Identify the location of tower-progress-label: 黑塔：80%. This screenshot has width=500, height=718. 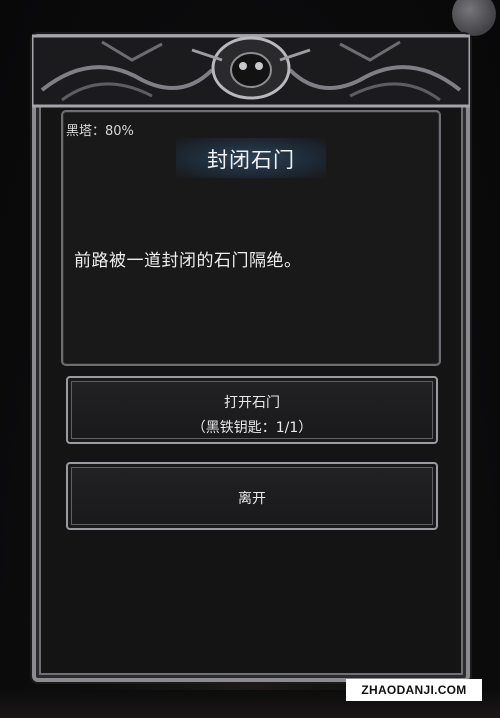
(100, 131).